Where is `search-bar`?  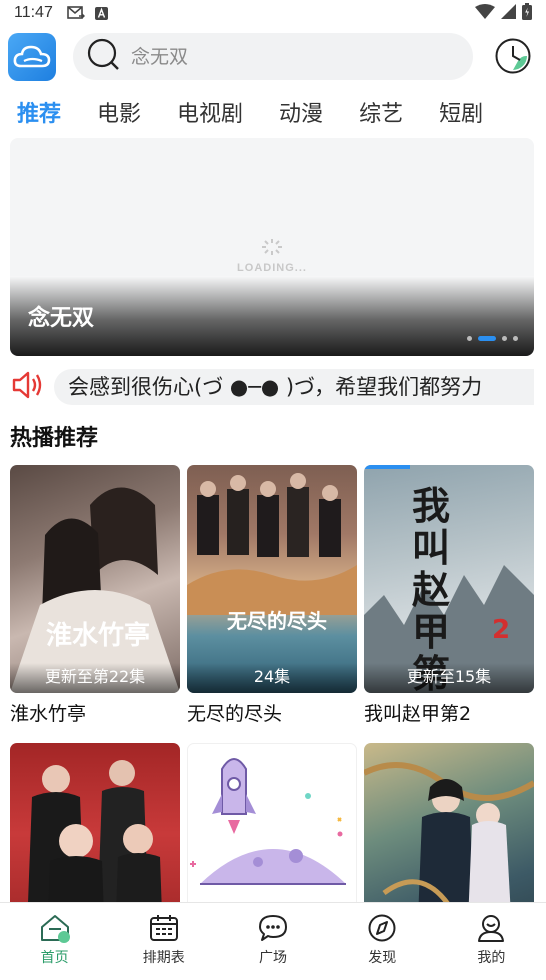
search-bar is located at coordinates (273, 56).